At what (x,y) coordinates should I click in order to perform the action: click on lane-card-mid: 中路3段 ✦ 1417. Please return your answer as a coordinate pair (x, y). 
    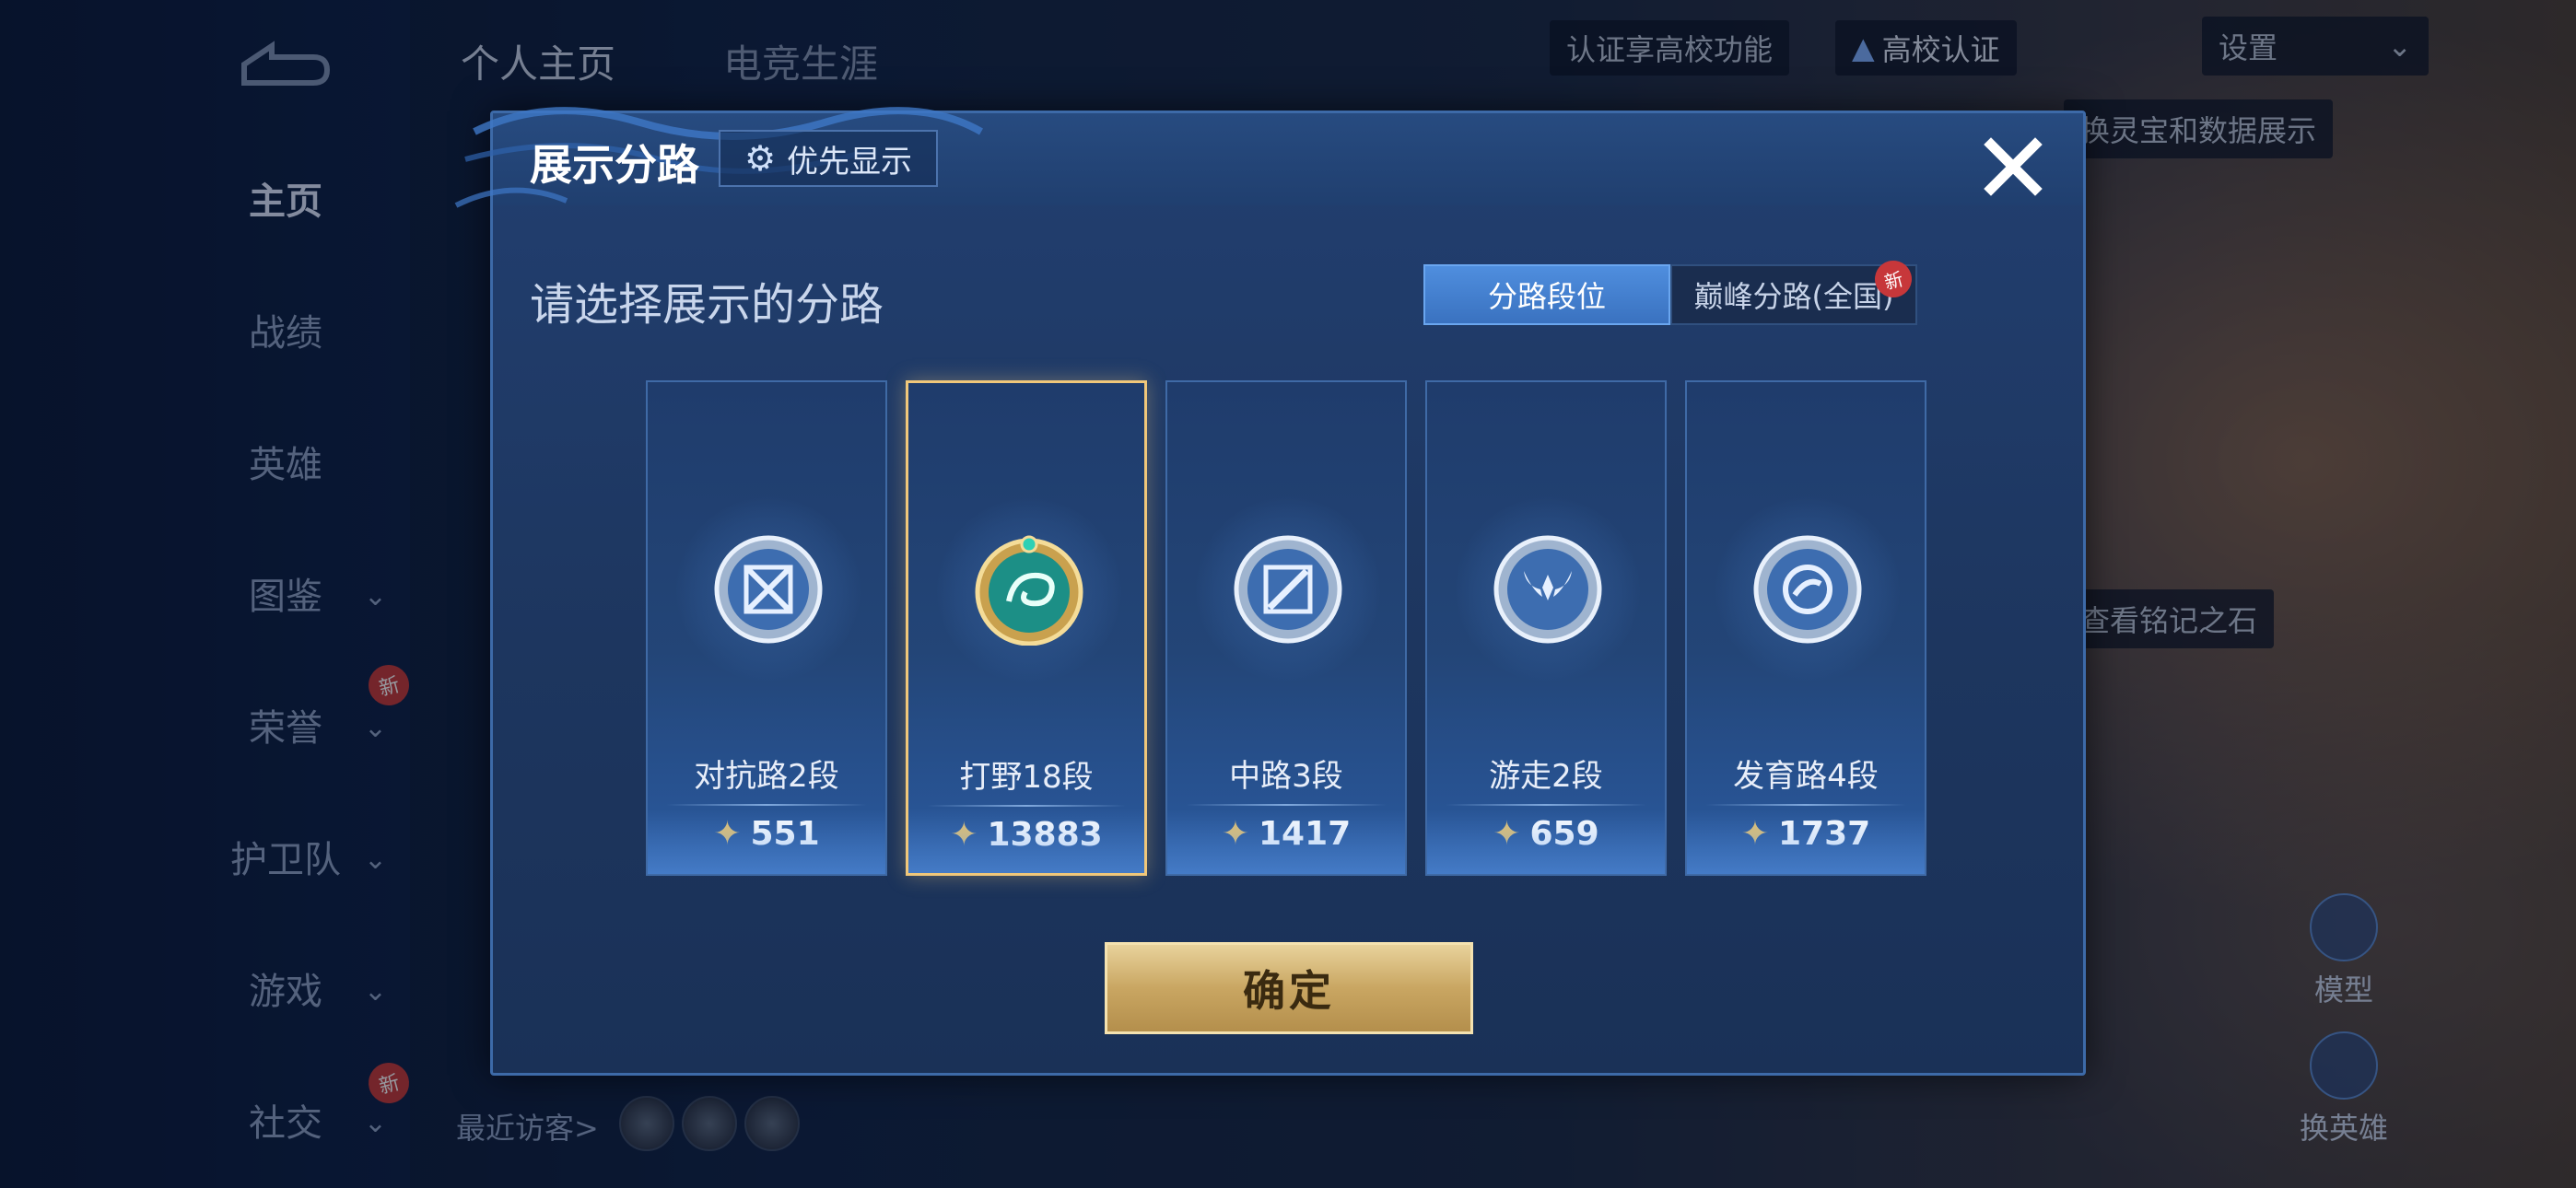
    Looking at the image, I should click on (1286, 628).